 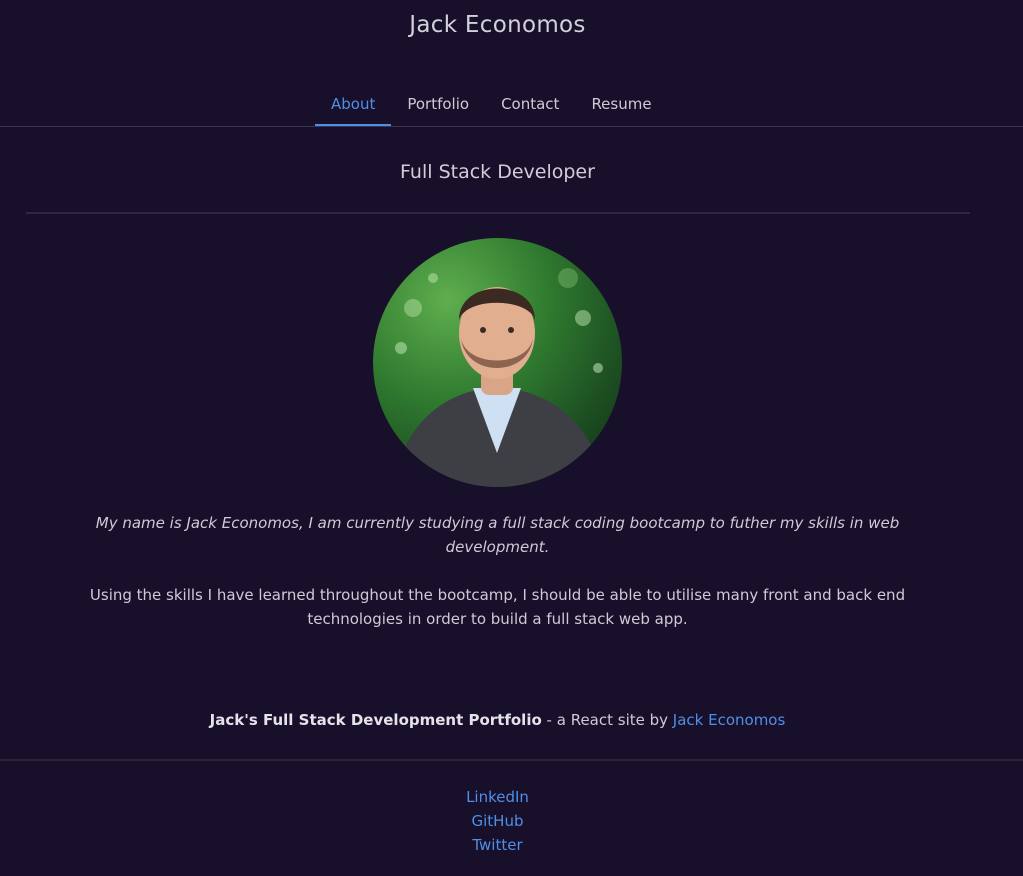 What do you see at coordinates (499, 377) in the screenshot?
I see `profile-photo-icon` at bounding box center [499, 377].